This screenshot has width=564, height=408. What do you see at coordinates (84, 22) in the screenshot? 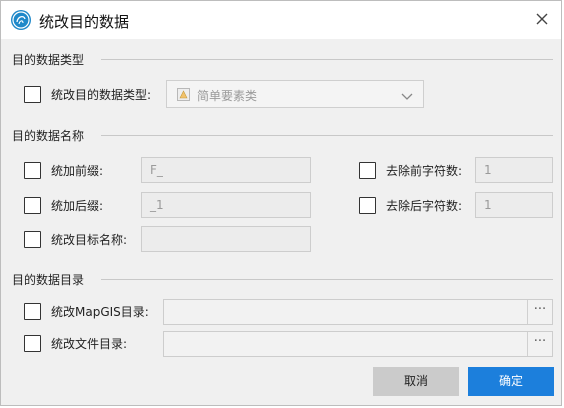
I see `dialog-title: 统改目的数据` at bounding box center [84, 22].